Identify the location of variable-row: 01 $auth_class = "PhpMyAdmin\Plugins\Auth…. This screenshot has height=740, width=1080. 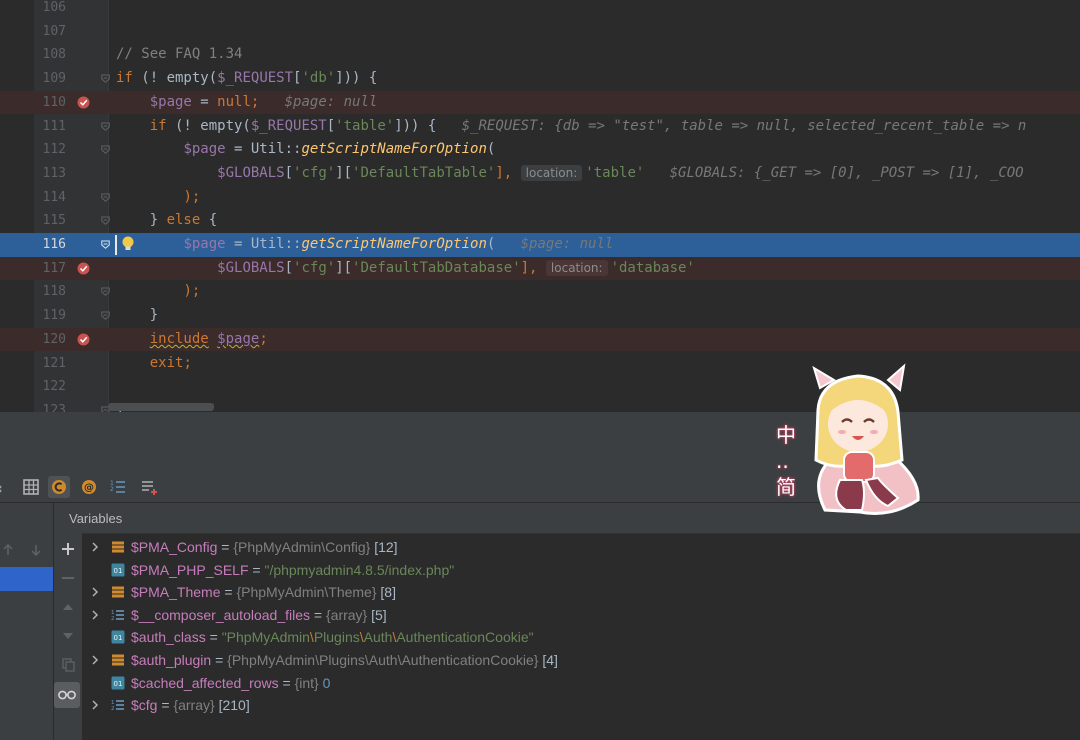
(583, 637).